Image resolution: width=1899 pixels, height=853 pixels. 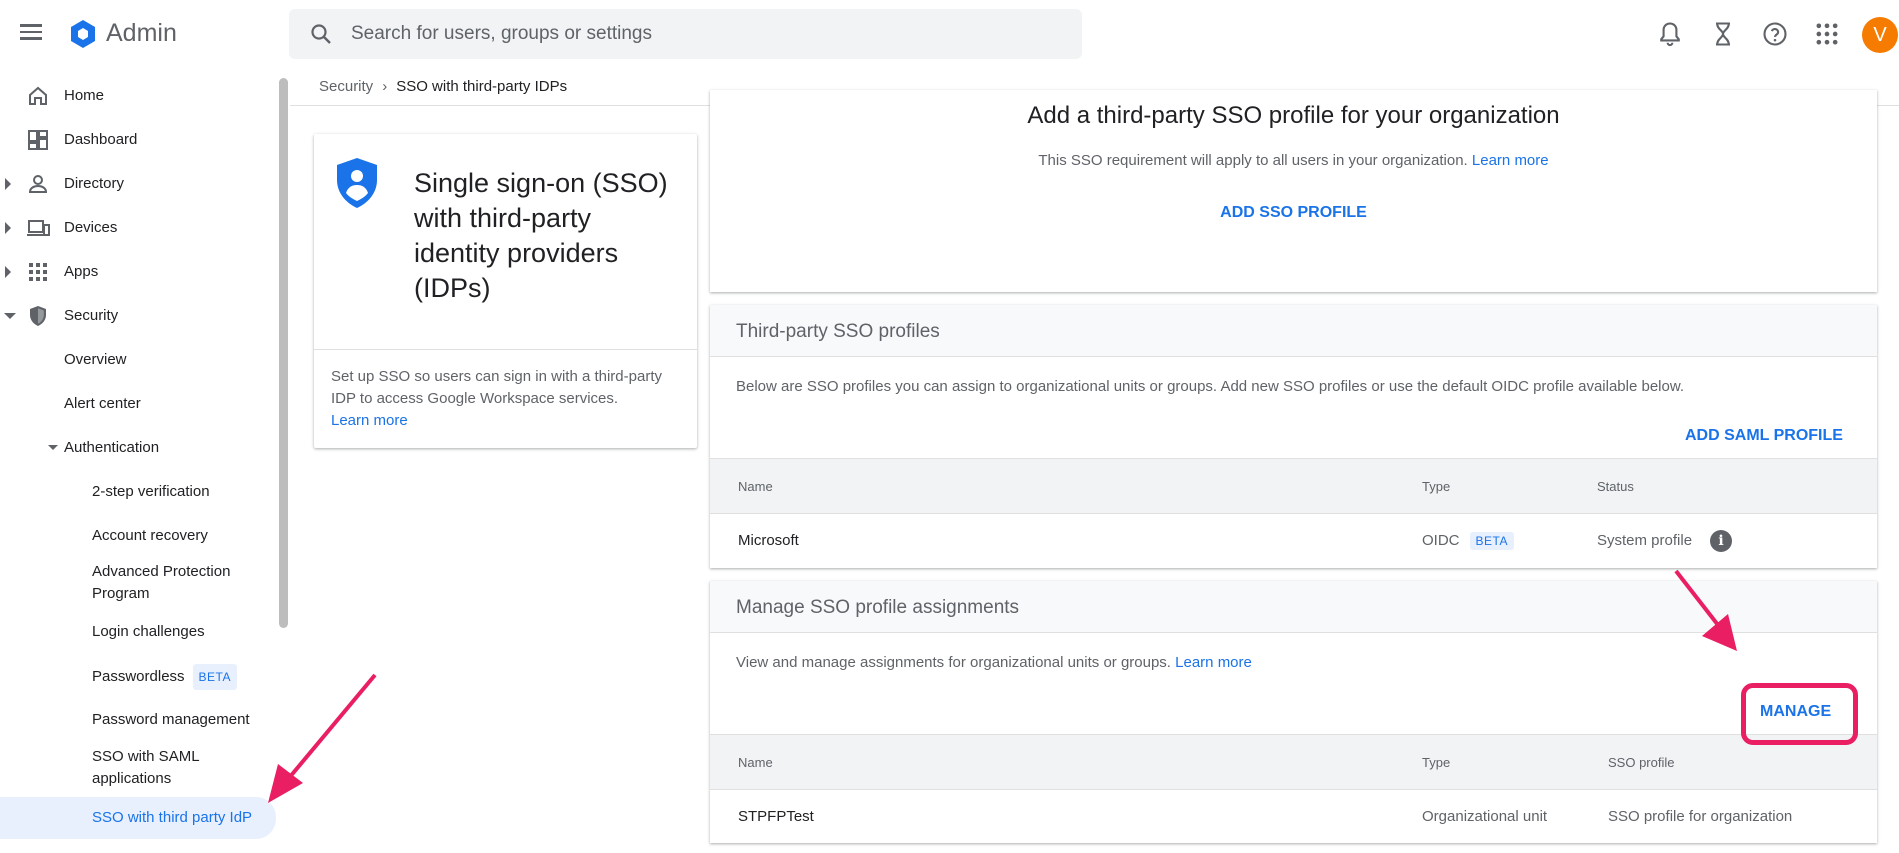 I want to click on column-sso-profile: SSO profile, so click(x=1641, y=762).